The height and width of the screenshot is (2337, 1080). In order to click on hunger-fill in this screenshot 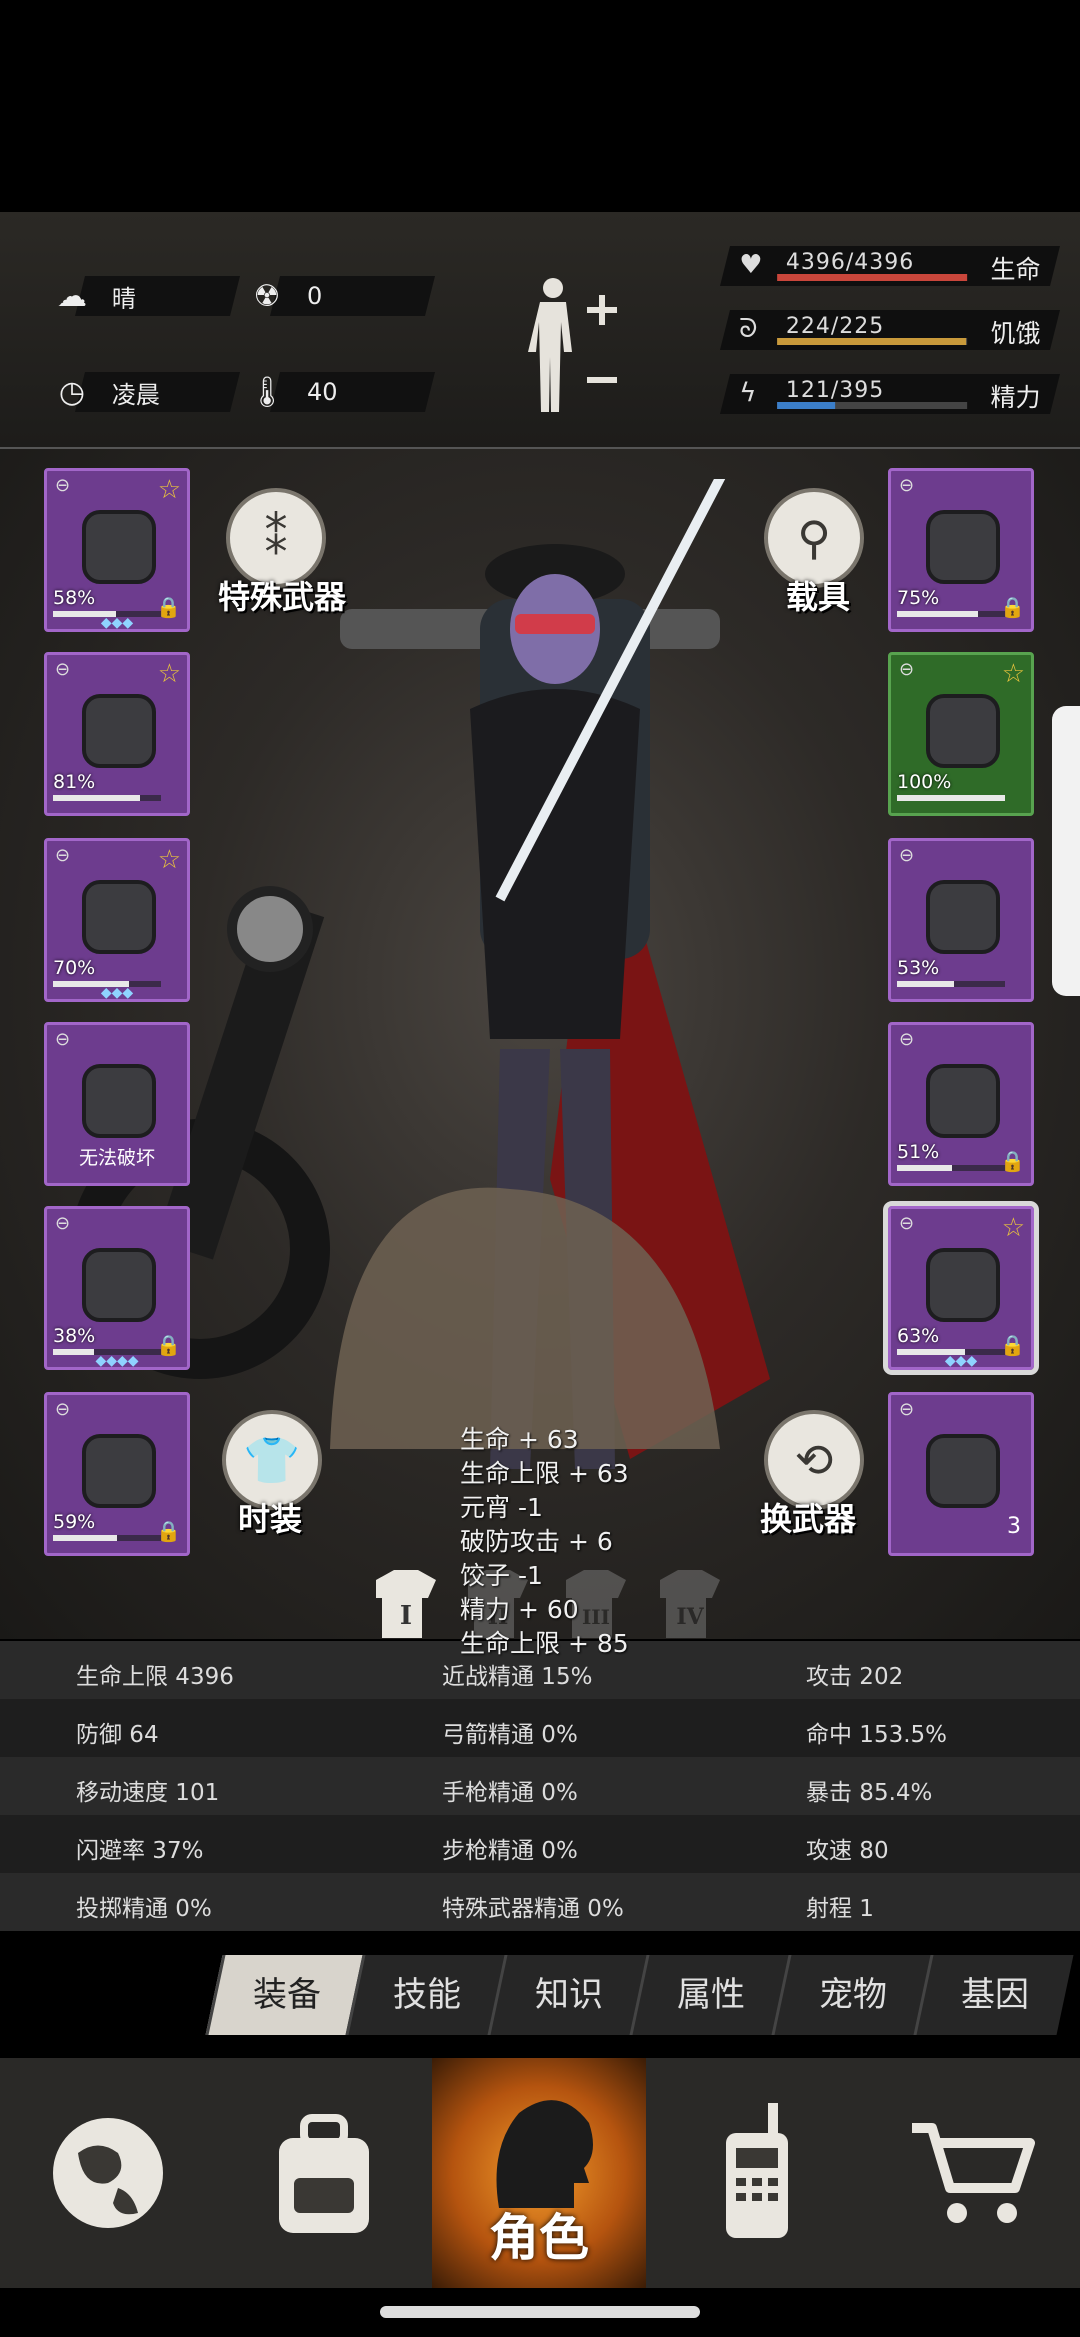, I will do `click(872, 341)`.